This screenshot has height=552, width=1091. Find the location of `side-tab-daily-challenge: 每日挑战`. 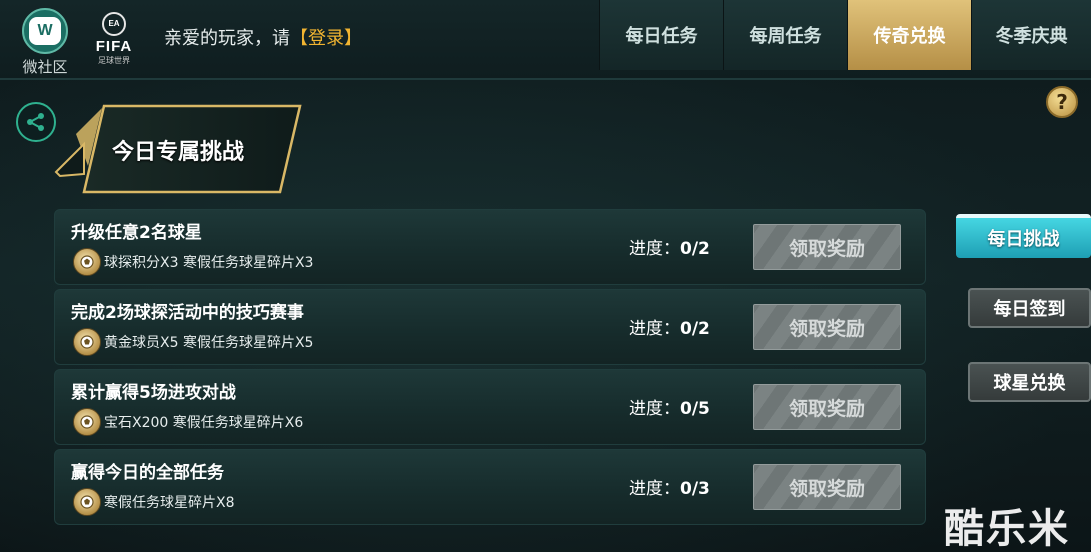

side-tab-daily-challenge: 每日挑战 is located at coordinates (1023, 236).